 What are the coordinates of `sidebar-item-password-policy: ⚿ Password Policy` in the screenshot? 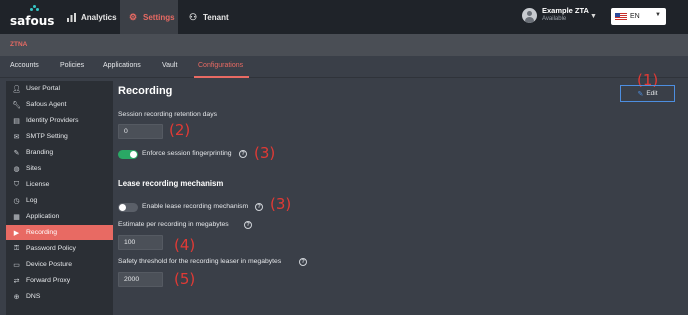 It's located at (59, 248).